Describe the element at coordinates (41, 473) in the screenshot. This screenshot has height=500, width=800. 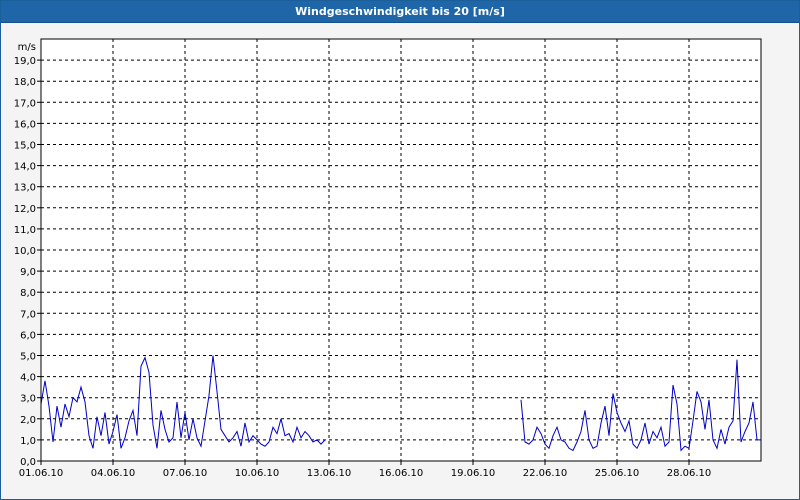
I see `x-tick-label: 01.06.10` at that location.